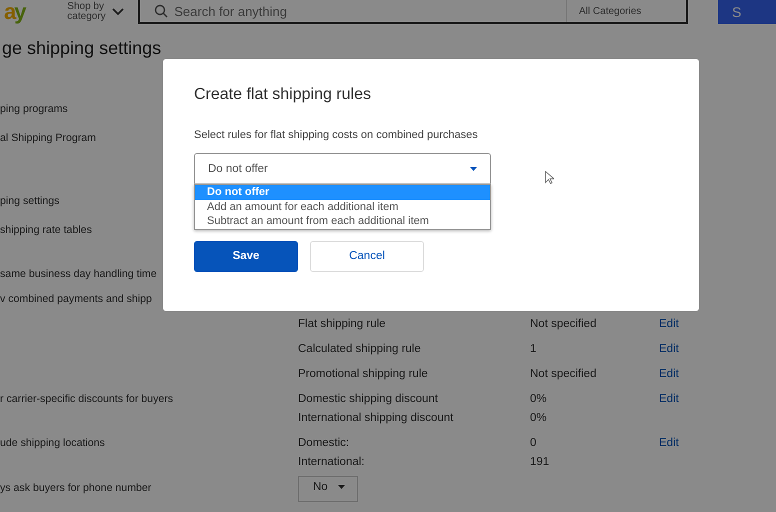  Describe the element at coordinates (363, 374) in the screenshot. I see `rule-label: Promotional shipping rule` at that location.